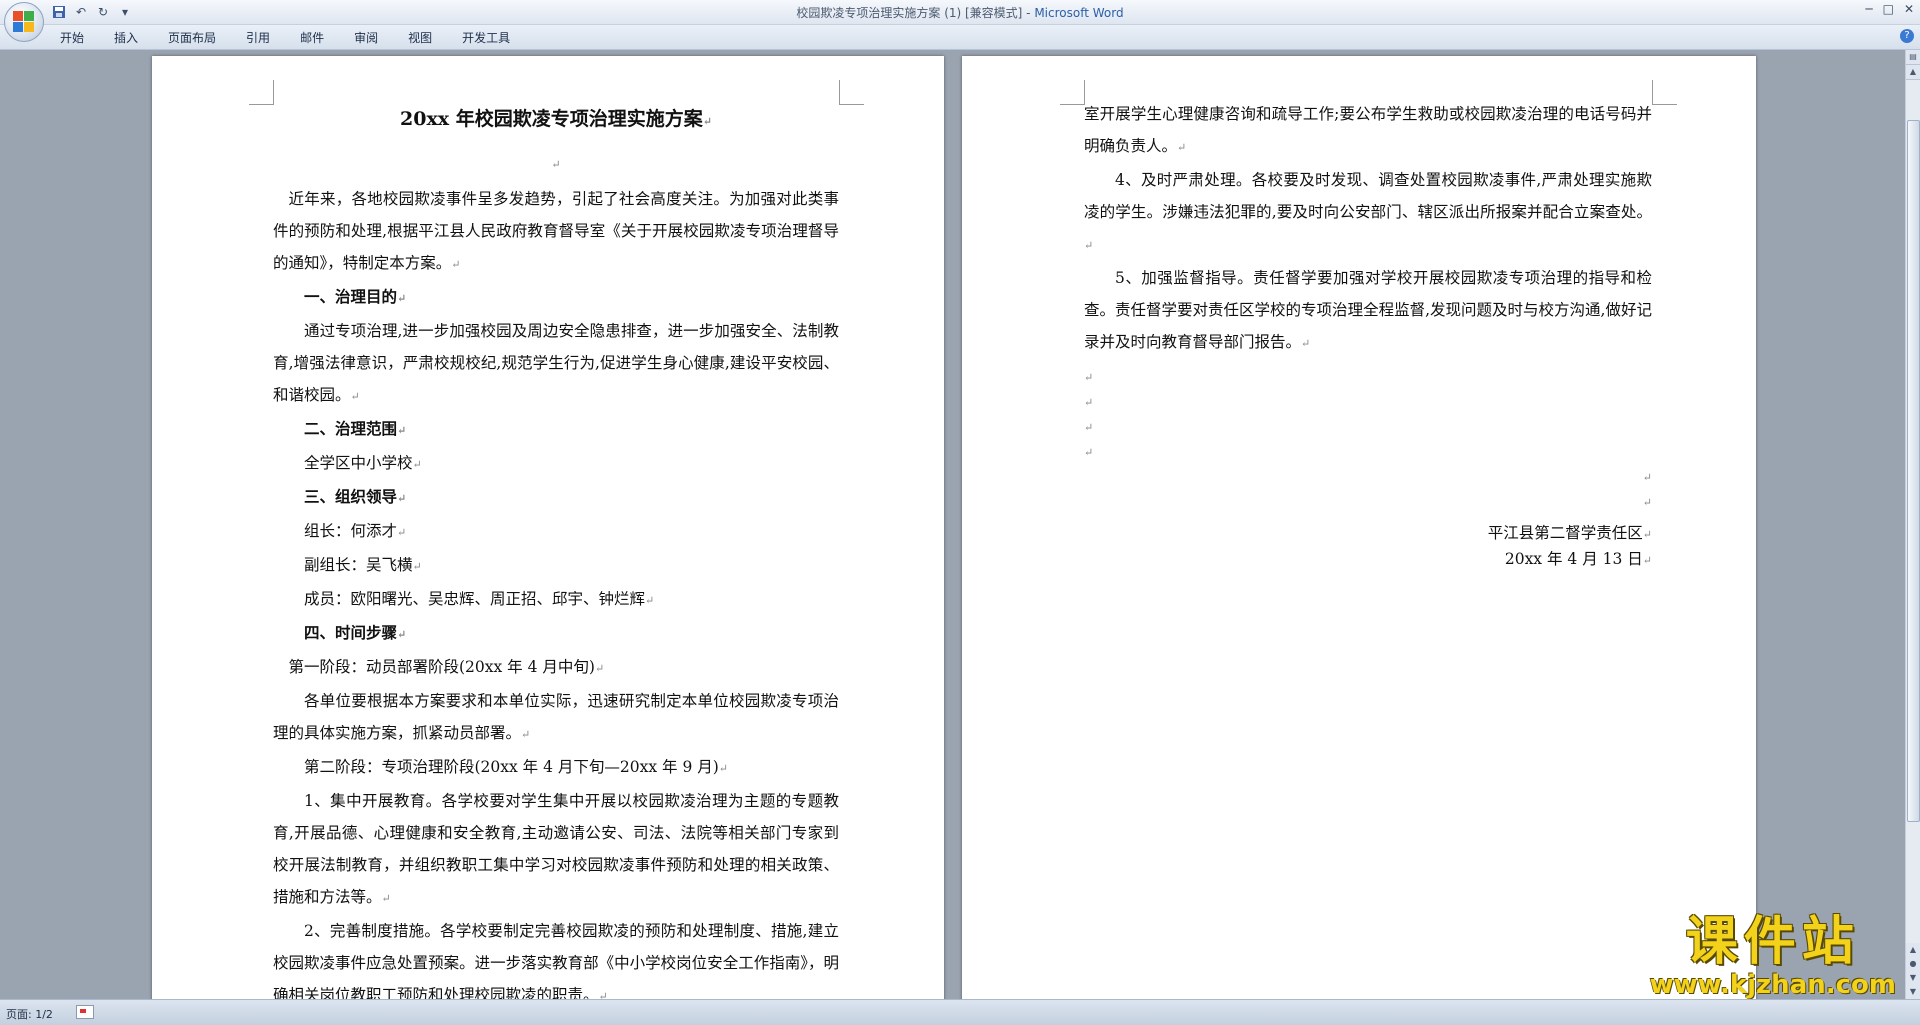  Describe the element at coordinates (355, 496) in the screenshot. I see `section-heading: 三、组织领导↵` at that location.